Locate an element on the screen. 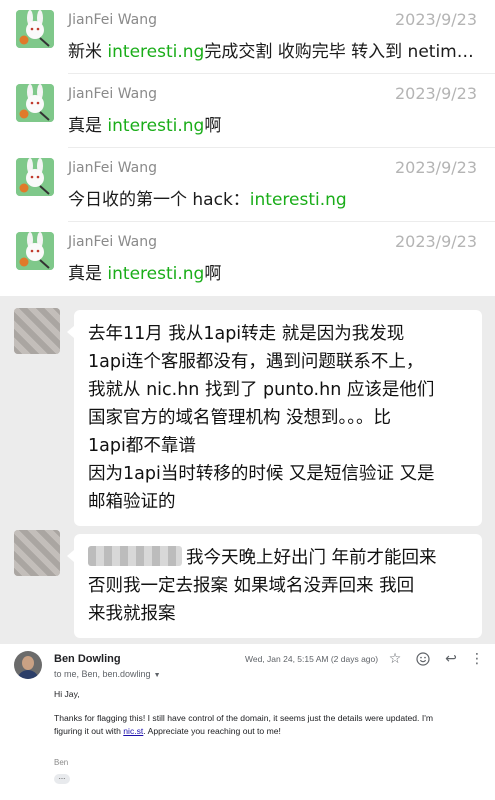  caret-down-icon: ▼ is located at coordinates (157, 675).